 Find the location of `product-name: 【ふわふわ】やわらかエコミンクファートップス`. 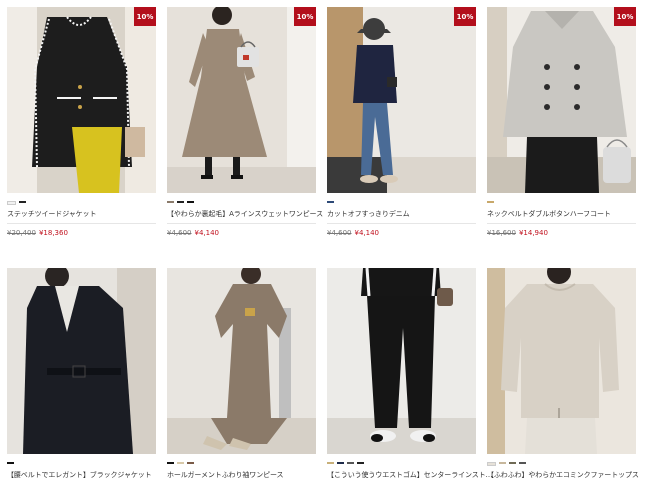

product-name: 【ふわふわ】やわらかエコミンクファートップス is located at coordinates (563, 475).